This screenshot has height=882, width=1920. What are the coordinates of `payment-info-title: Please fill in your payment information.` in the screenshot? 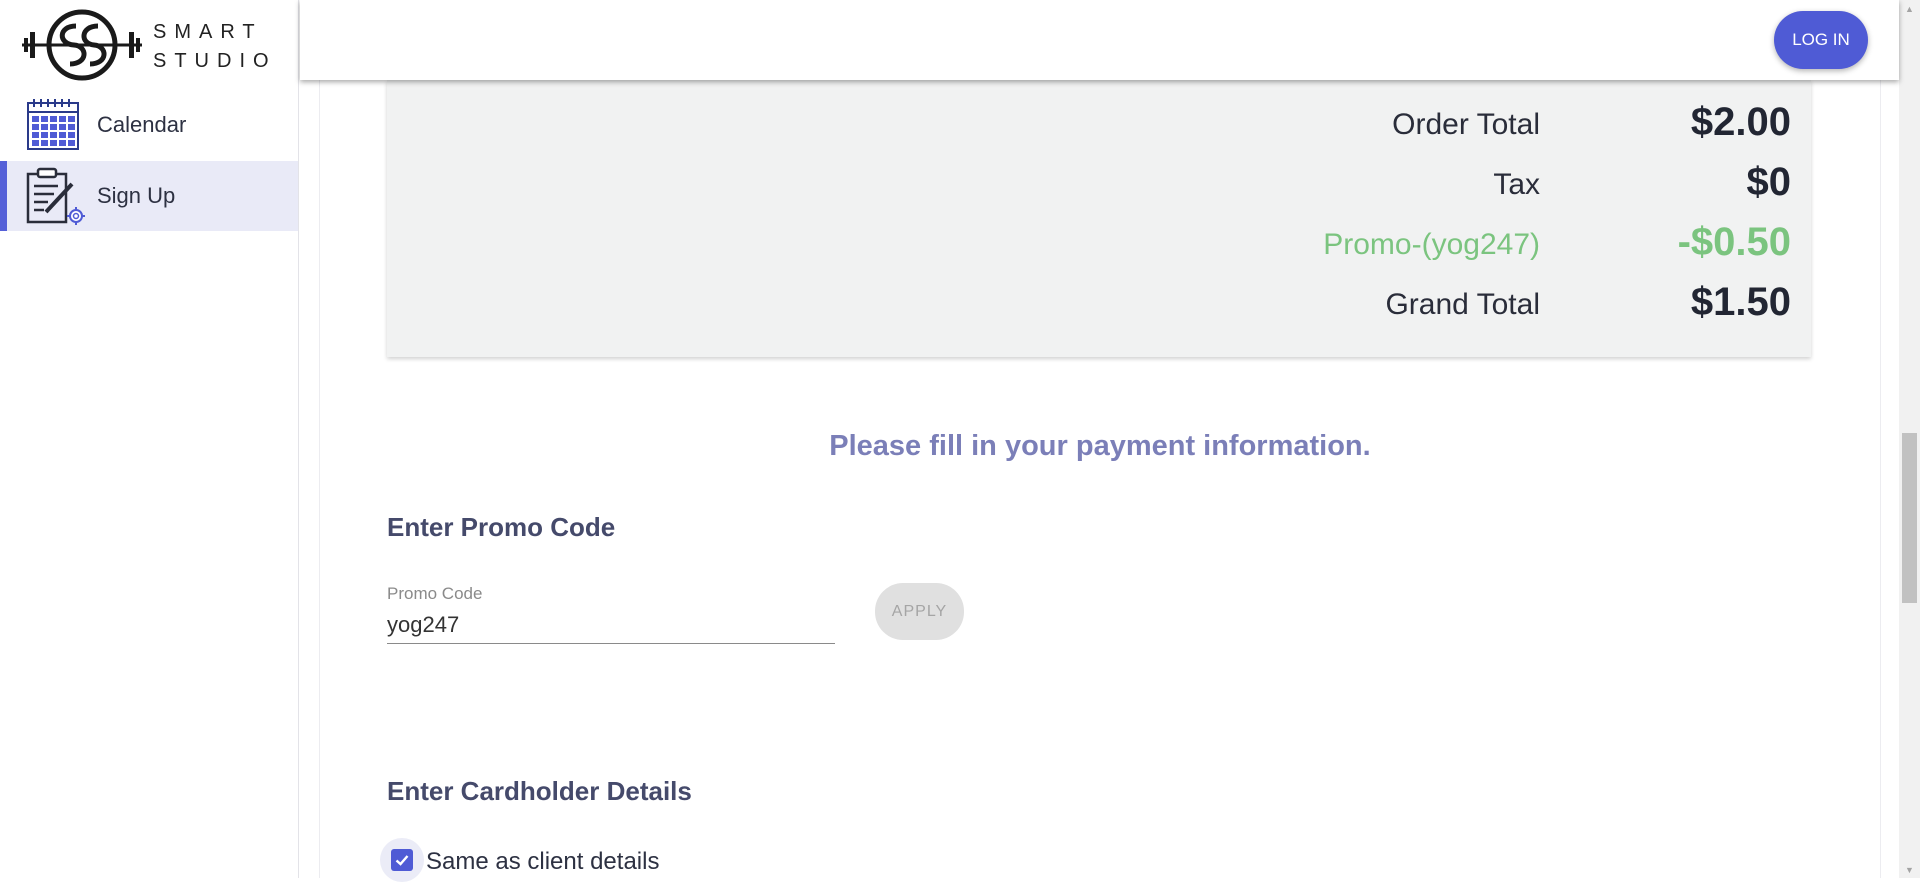 It's located at (1100, 446).